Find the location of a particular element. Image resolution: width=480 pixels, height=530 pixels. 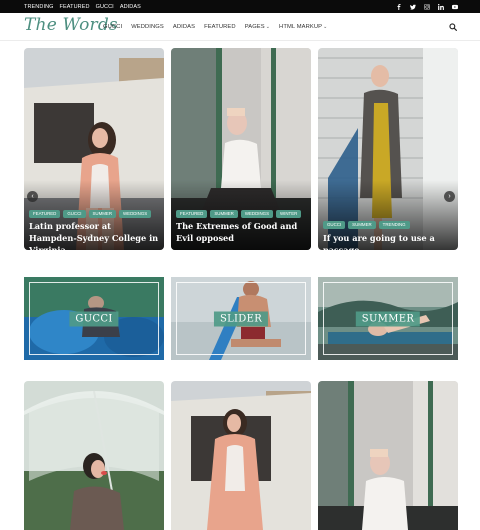

twitter-icon is located at coordinates (412, 6).